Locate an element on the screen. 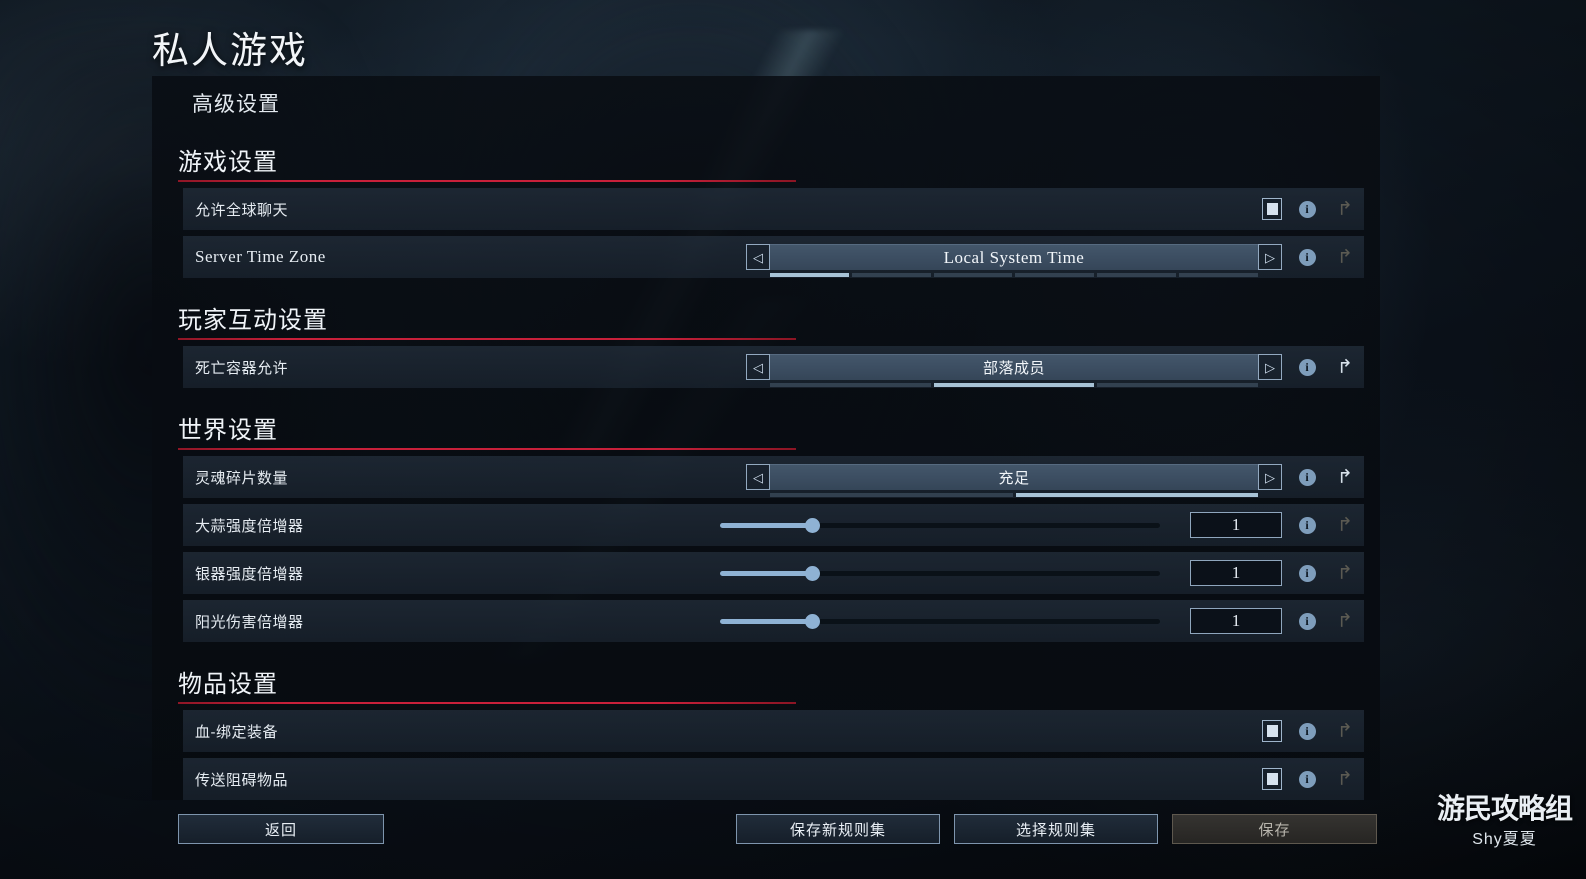 This screenshot has width=1586, height=879. save-new-ruleset-button: 保存新规则集 is located at coordinates (838, 829).